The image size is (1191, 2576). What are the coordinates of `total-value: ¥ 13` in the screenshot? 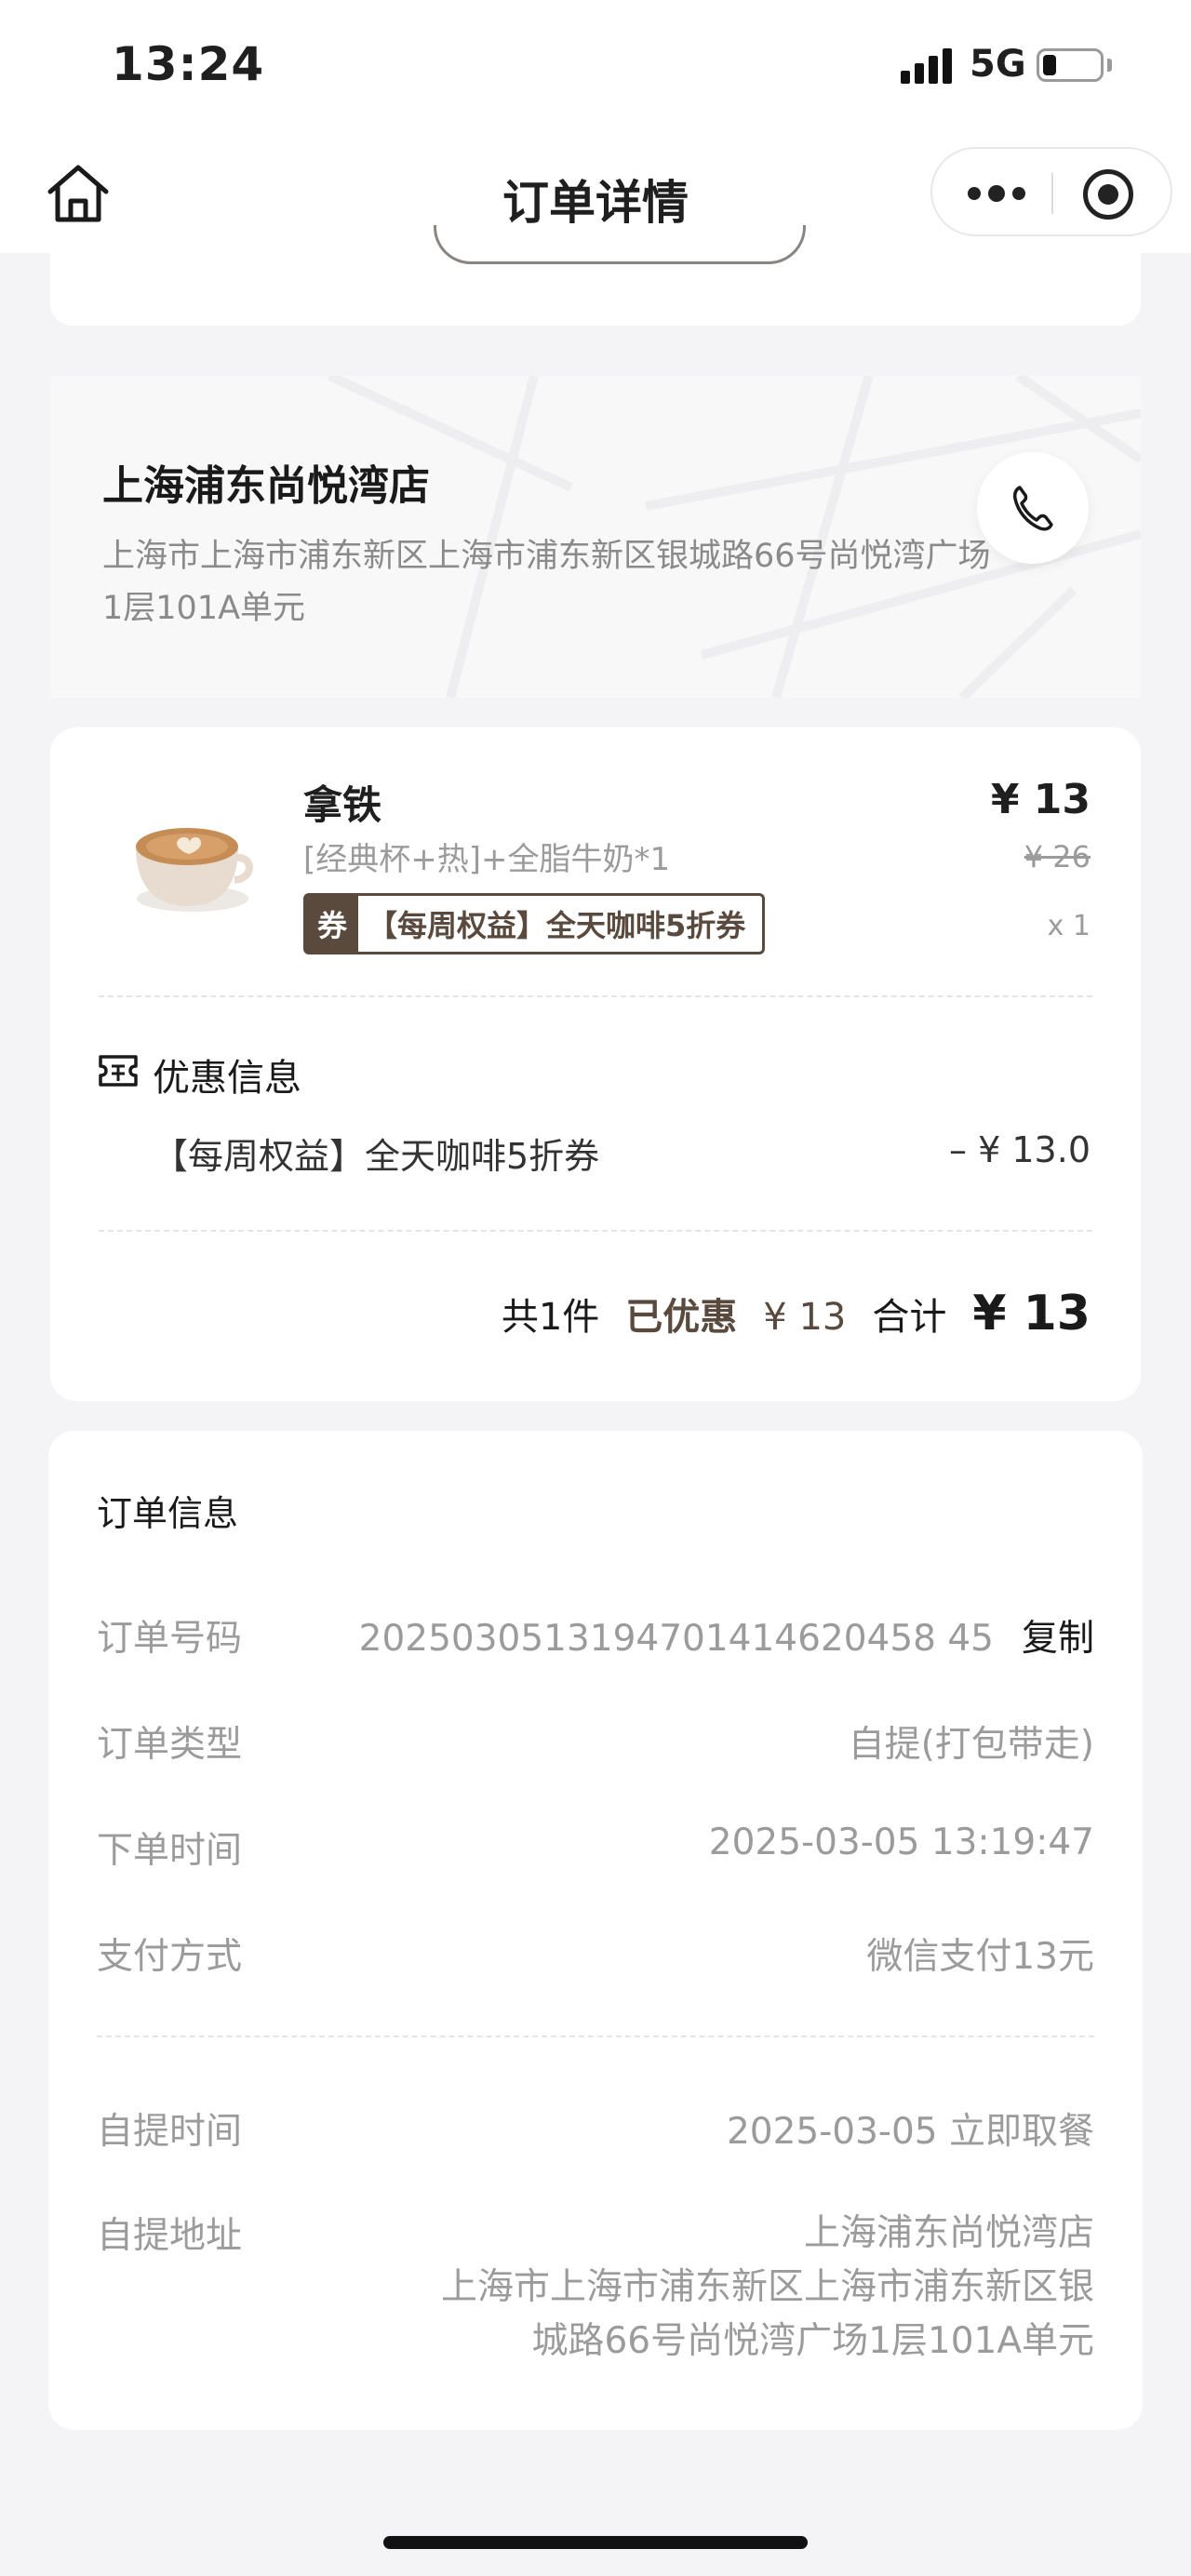 It's located at (1031, 1313).